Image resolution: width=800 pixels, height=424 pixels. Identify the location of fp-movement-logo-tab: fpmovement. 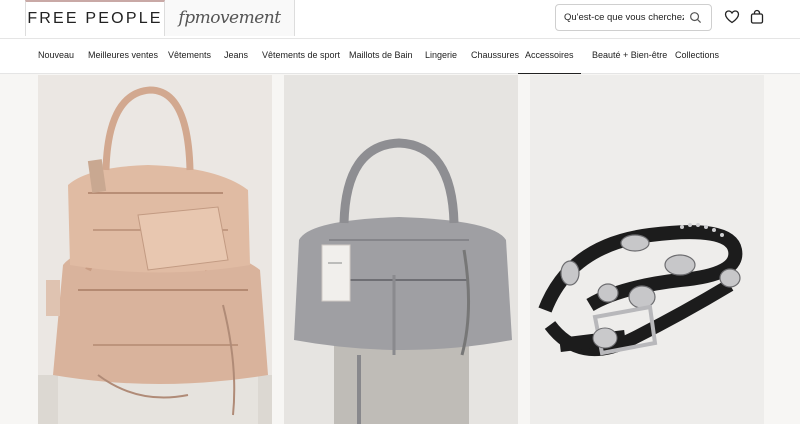
(230, 18).